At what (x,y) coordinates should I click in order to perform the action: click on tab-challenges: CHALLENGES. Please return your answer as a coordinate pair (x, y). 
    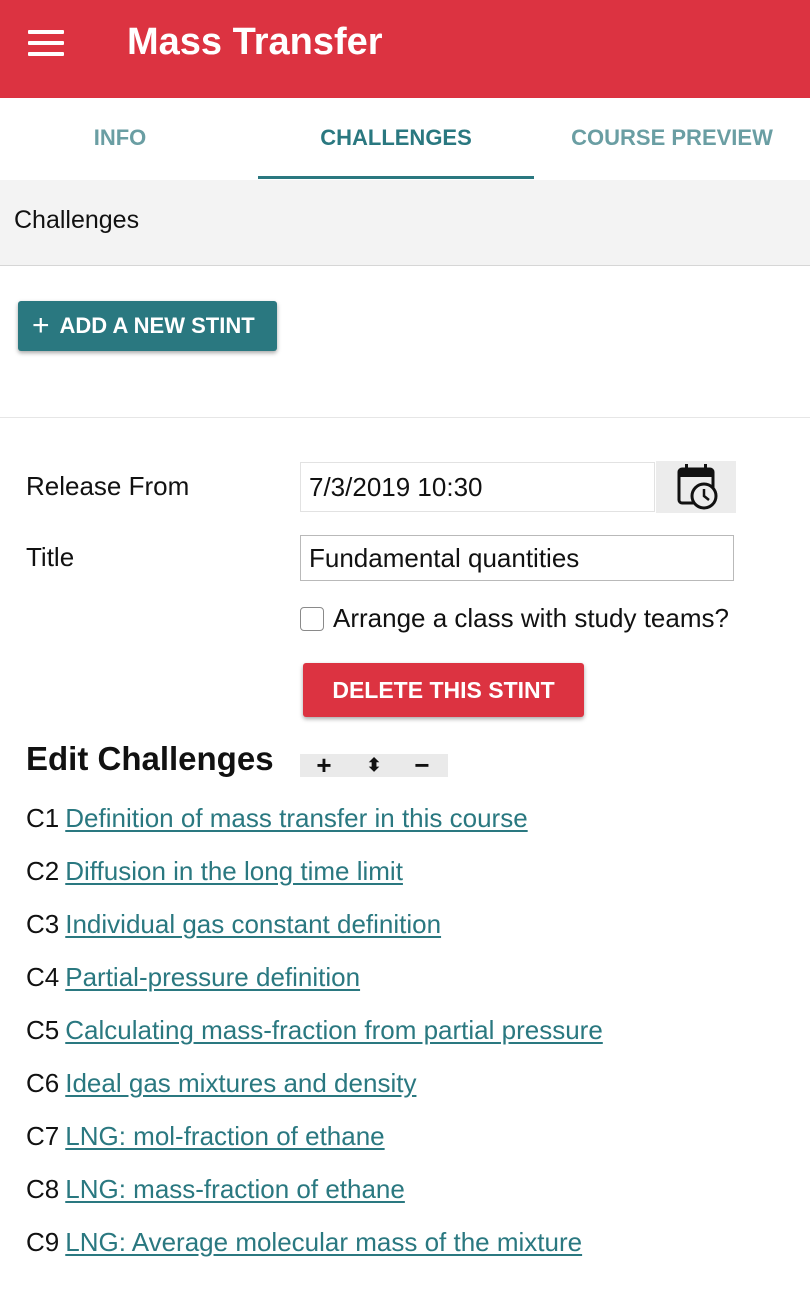
    Looking at the image, I should click on (396, 139).